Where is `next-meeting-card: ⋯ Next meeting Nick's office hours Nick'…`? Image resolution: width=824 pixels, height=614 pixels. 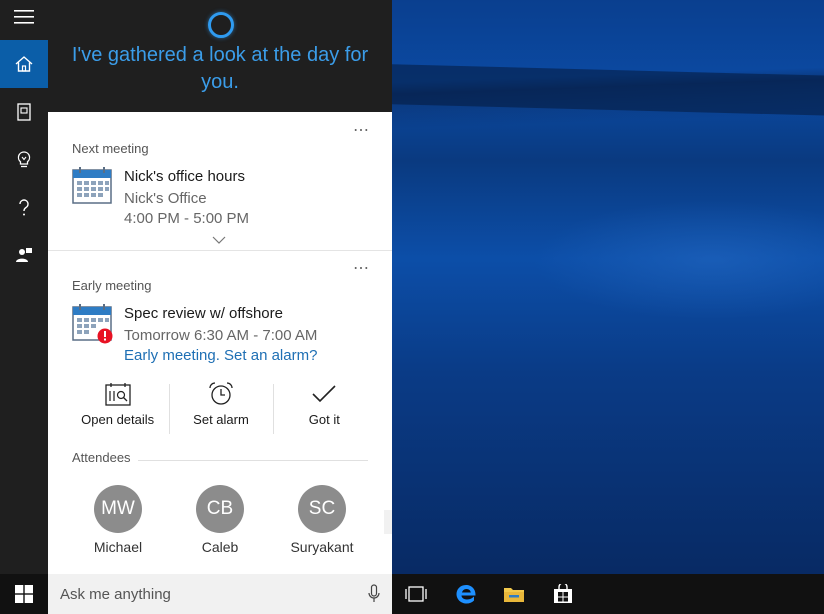
next-meeting-card: ⋯ Next meeting Nick's office hours Nick'… is located at coordinates (220, 181).